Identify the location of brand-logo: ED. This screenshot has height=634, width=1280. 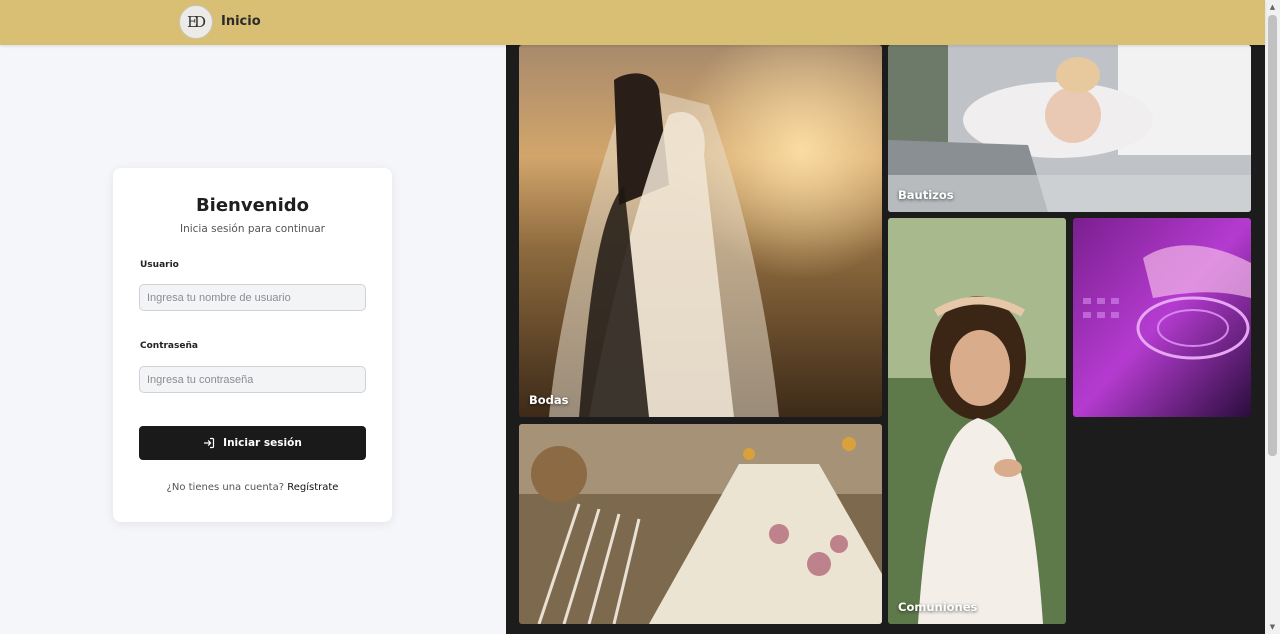
(196, 22).